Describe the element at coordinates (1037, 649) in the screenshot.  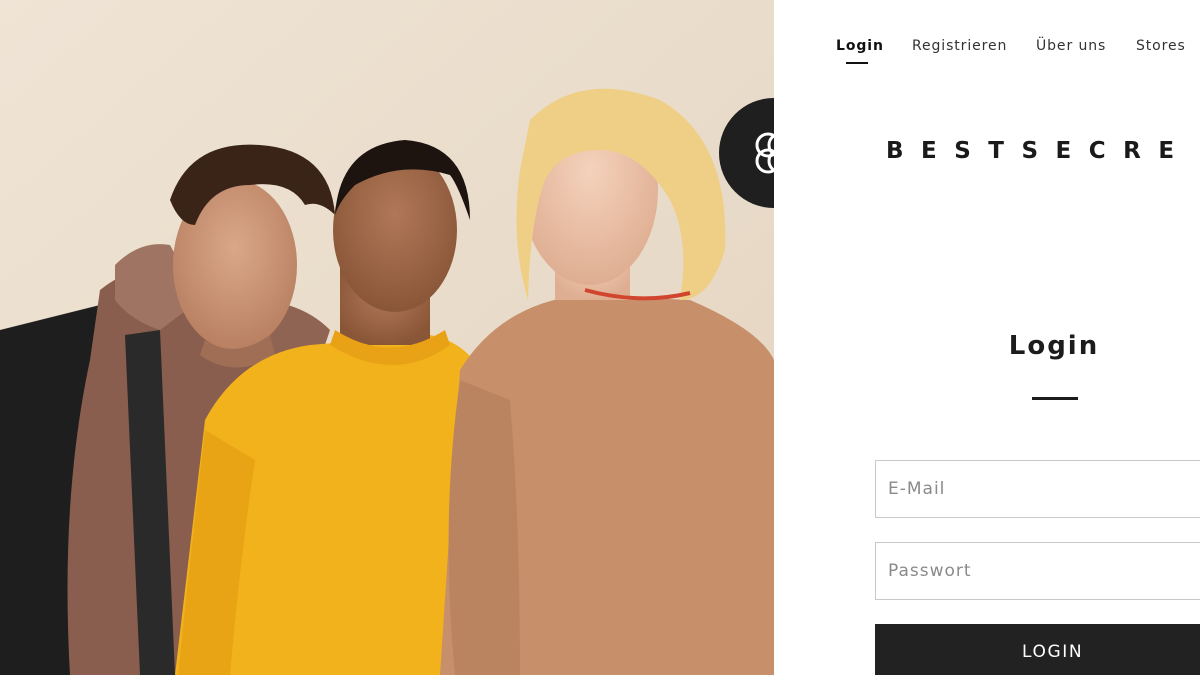
I see `login-button: LOGIN` at that location.